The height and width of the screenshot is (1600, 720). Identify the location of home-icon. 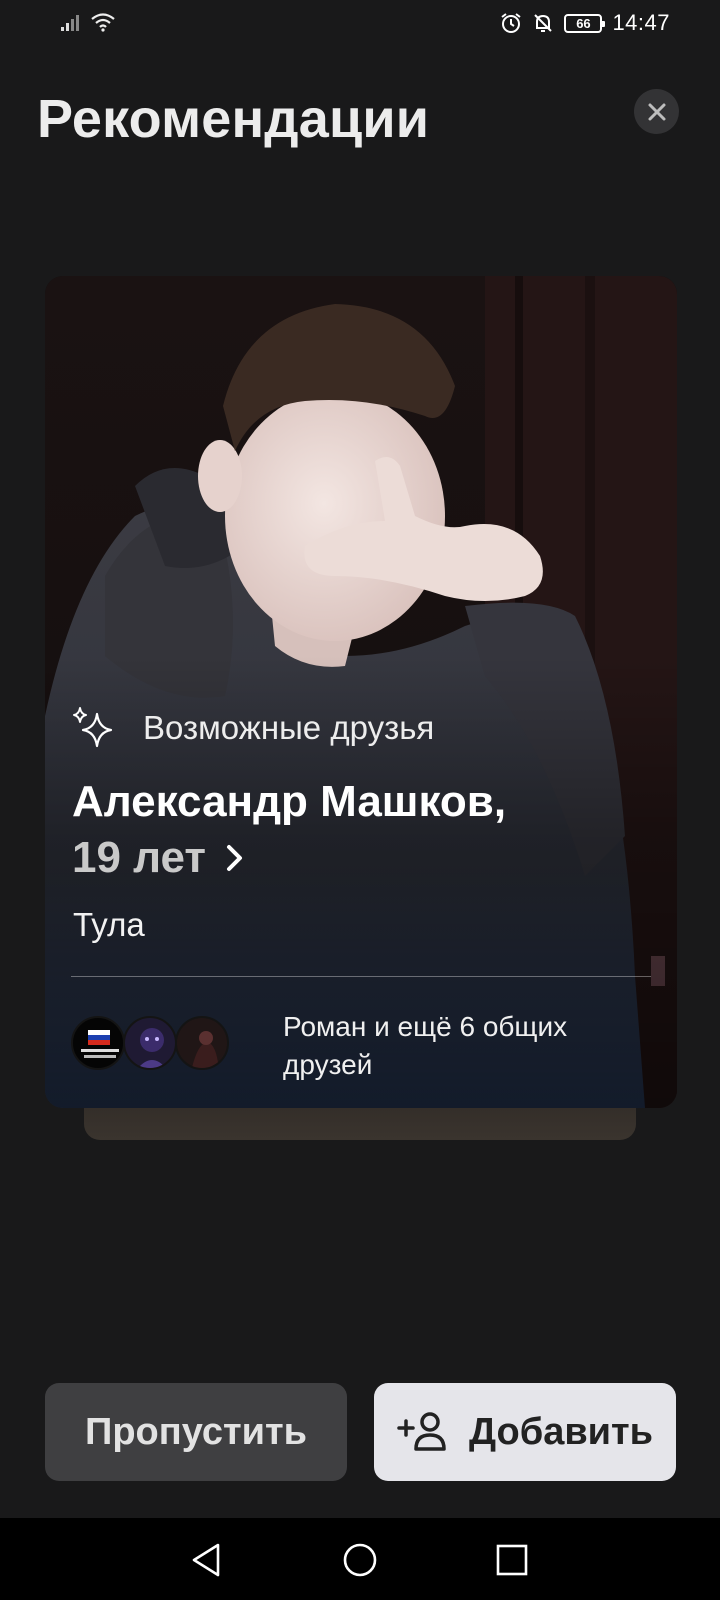
(360, 1560).